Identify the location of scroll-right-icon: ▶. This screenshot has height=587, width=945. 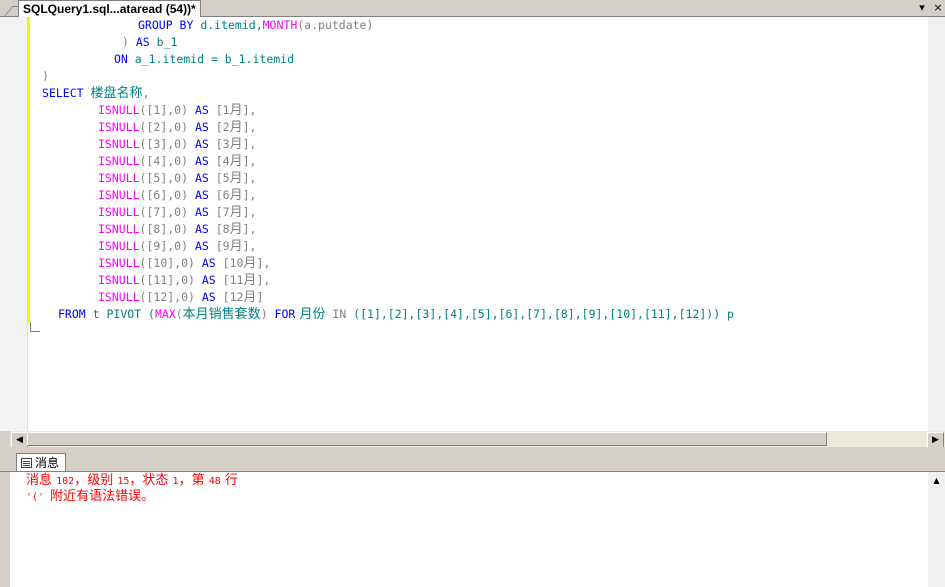
(935, 440).